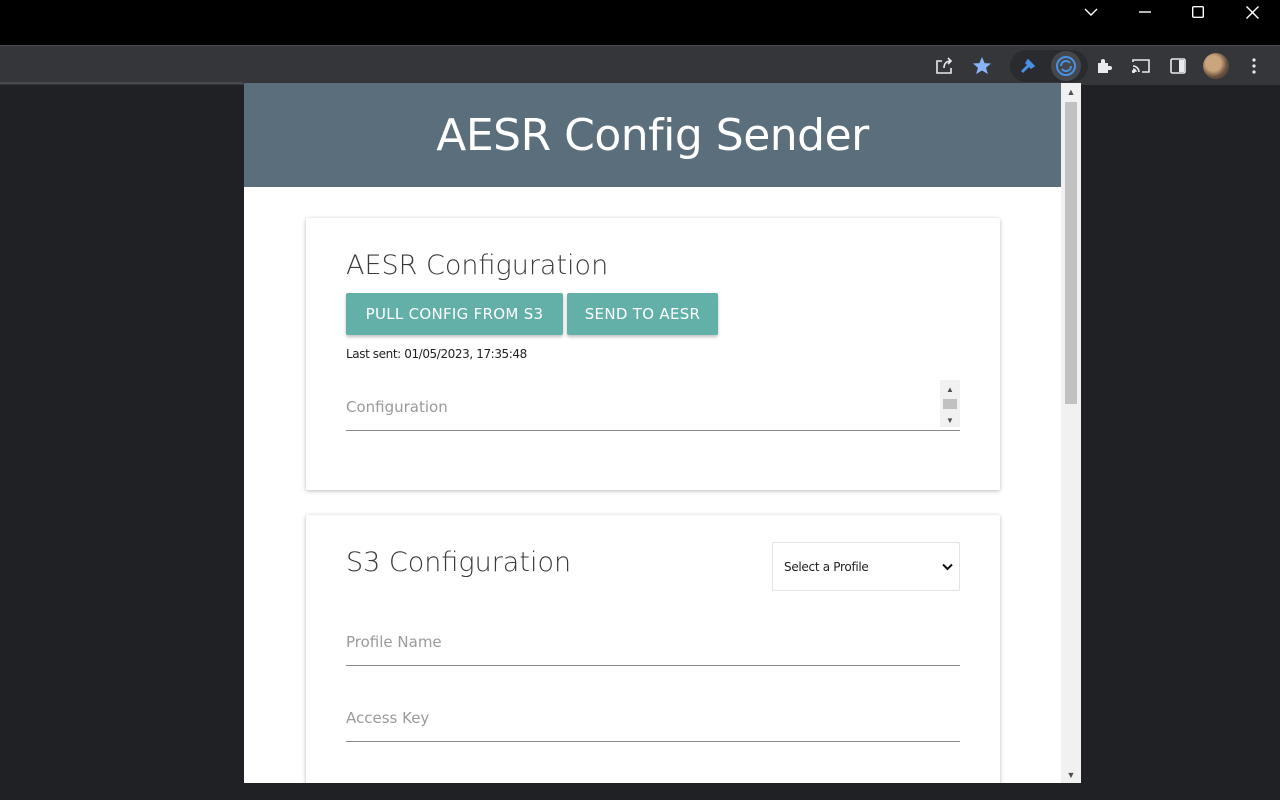 The height and width of the screenshot is (800, 1280). I want to click on textarea-scroll-thumb, so click(950, 404).